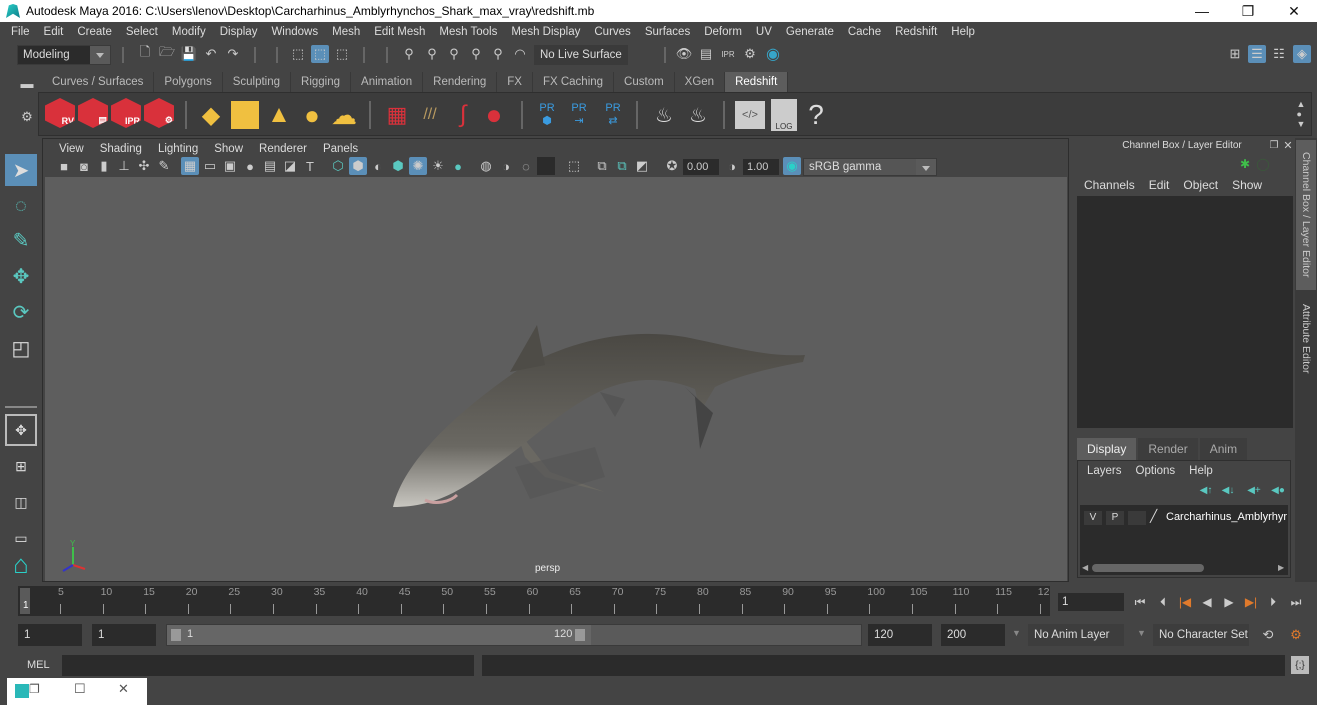  I want to click on bake-pies-icon: ♨, so click(664, 115).